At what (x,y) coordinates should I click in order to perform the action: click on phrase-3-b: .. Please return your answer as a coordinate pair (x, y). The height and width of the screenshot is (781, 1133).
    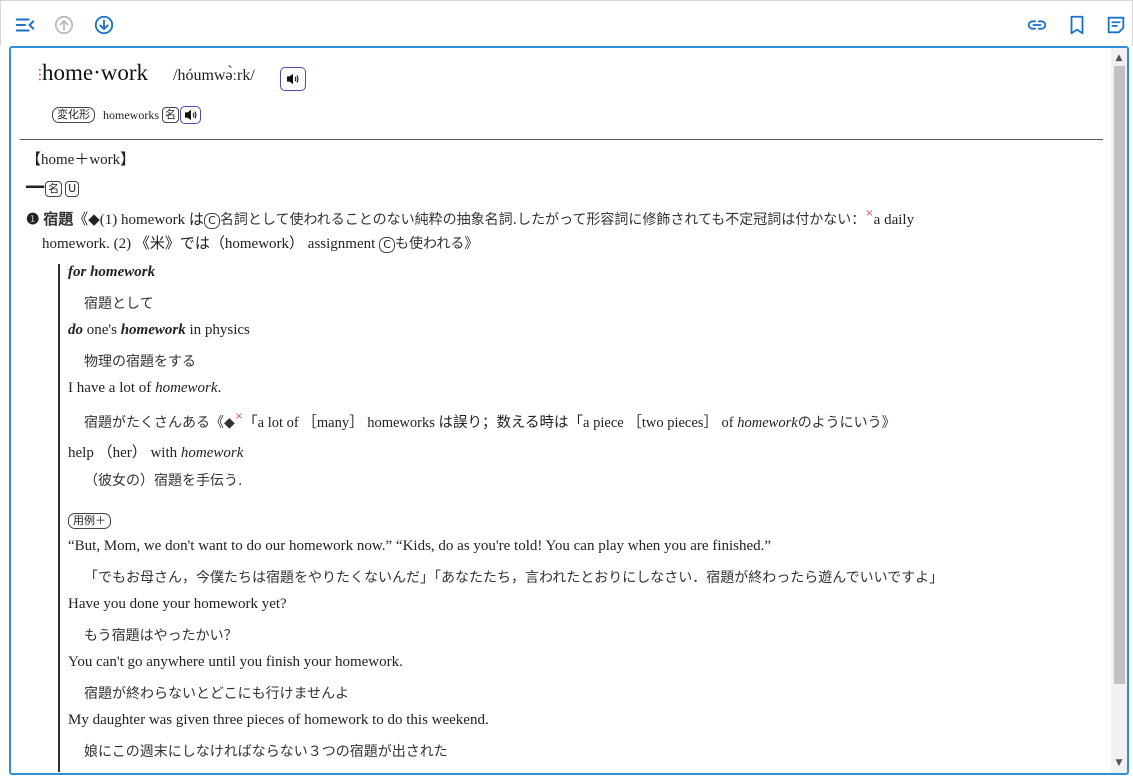
    Looking at the image, I should click on (219, 388).